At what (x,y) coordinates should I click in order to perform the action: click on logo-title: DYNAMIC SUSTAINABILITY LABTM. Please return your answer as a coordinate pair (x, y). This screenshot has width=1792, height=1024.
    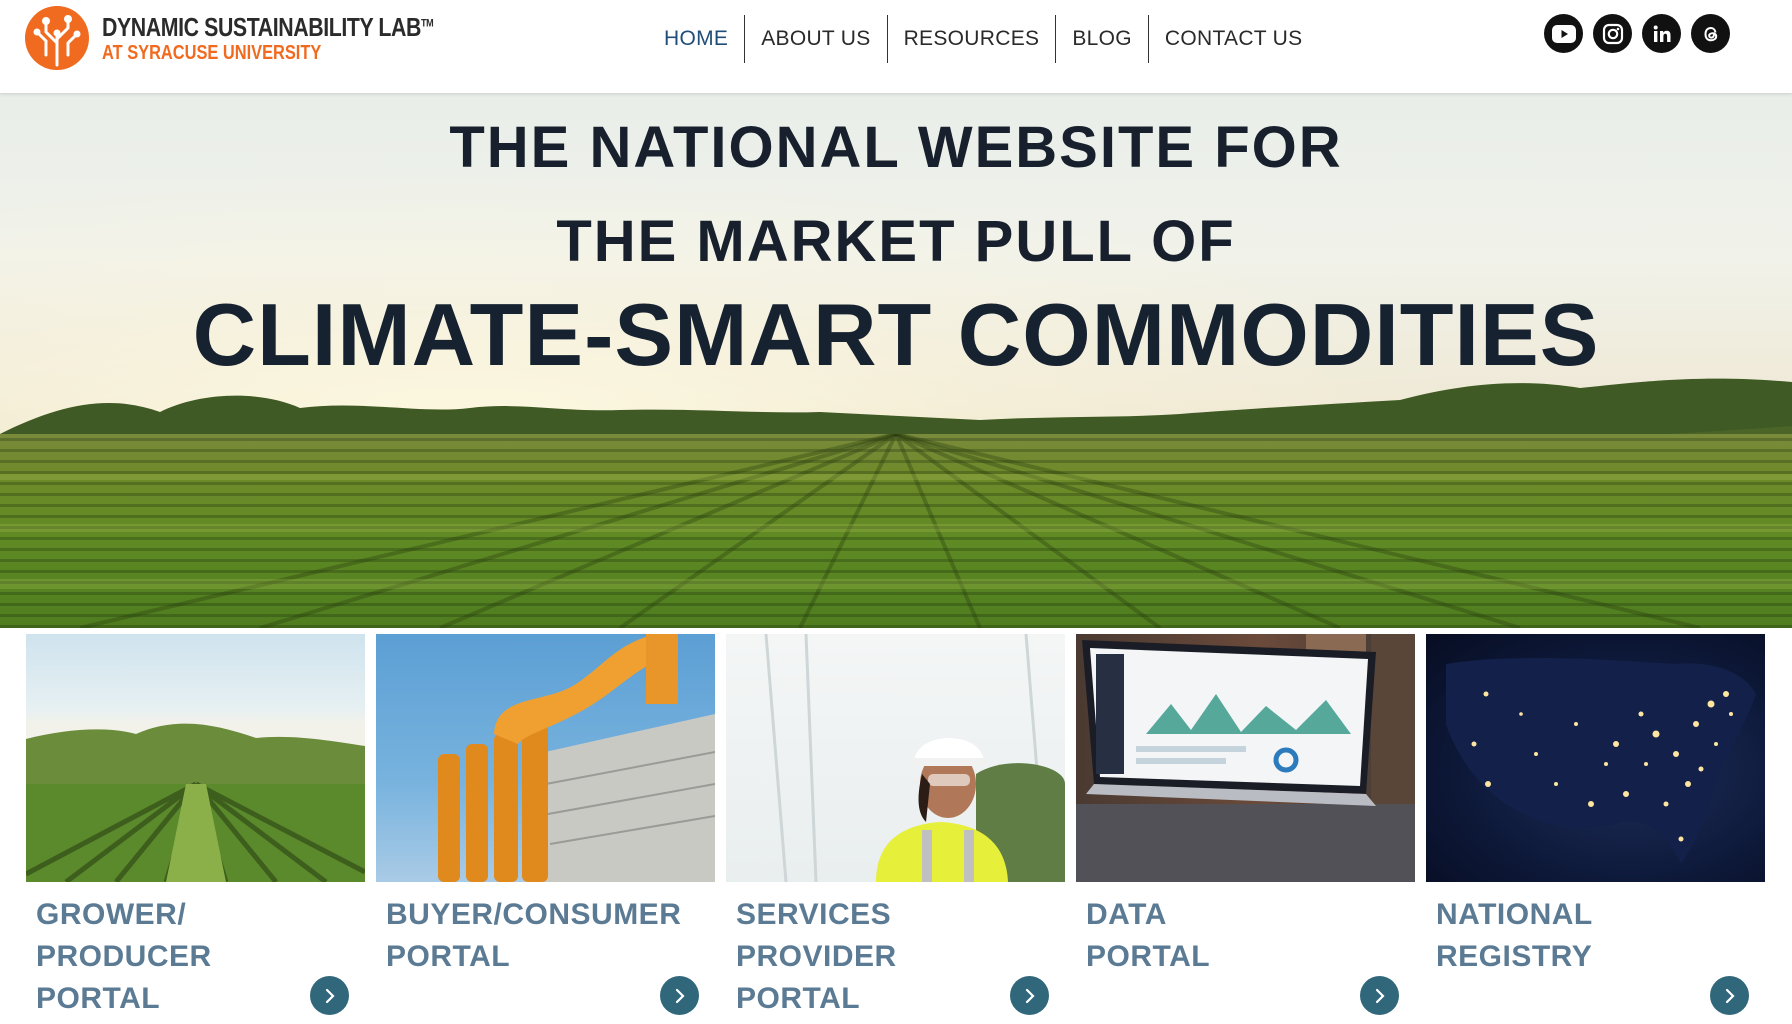
    Looking at the image, I should click on (268, 26).